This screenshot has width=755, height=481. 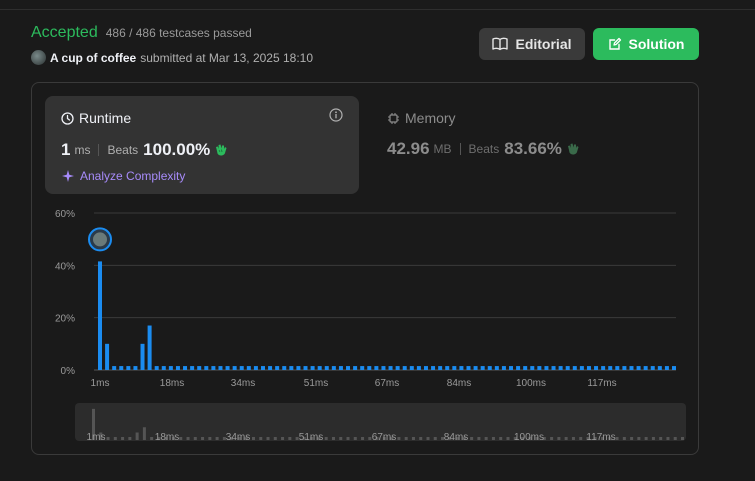 What do you see at coordinates (167, 437) in the screenshot?
I see `overview-tick-label: 18ms` at bounding box center [167, 437].